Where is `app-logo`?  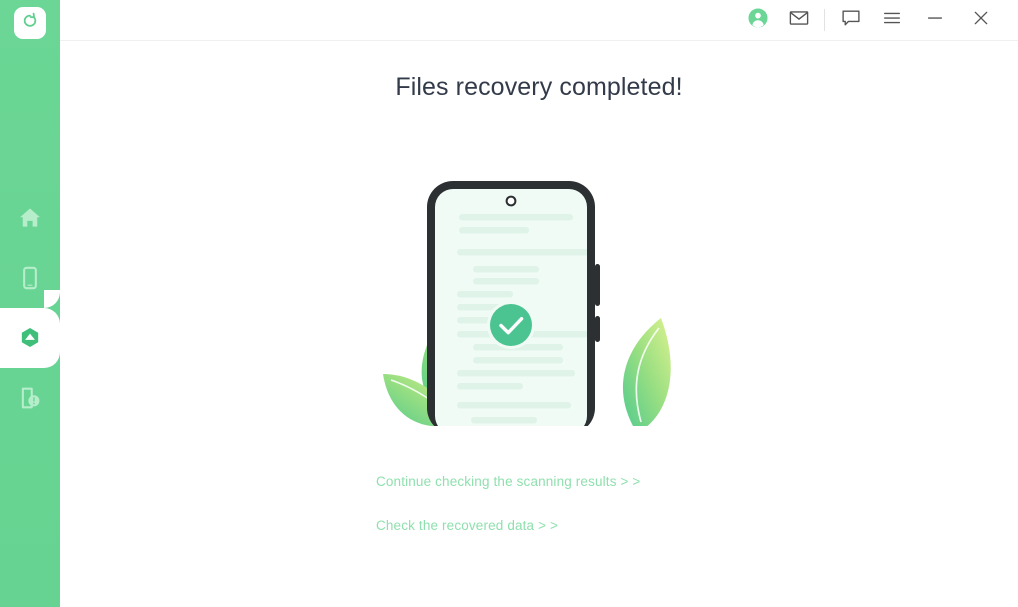 app-logo is located at coordinates (30, 23).